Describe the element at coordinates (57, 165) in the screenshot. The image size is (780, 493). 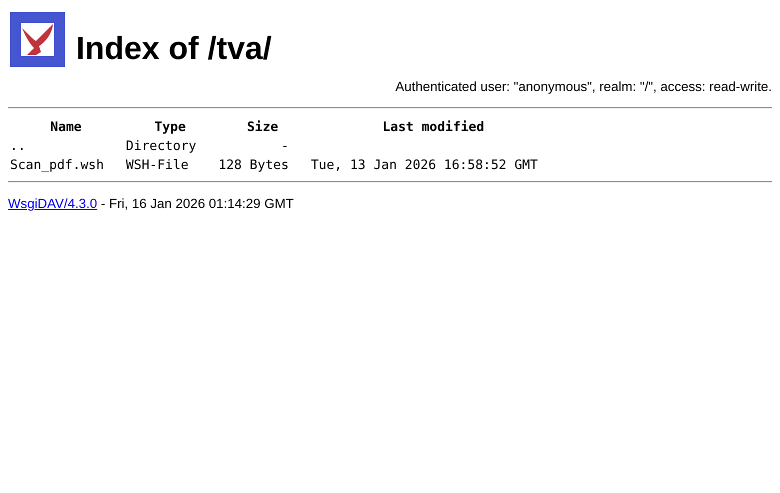
I see `file-name: Scan_pdf.wsh` at that location.